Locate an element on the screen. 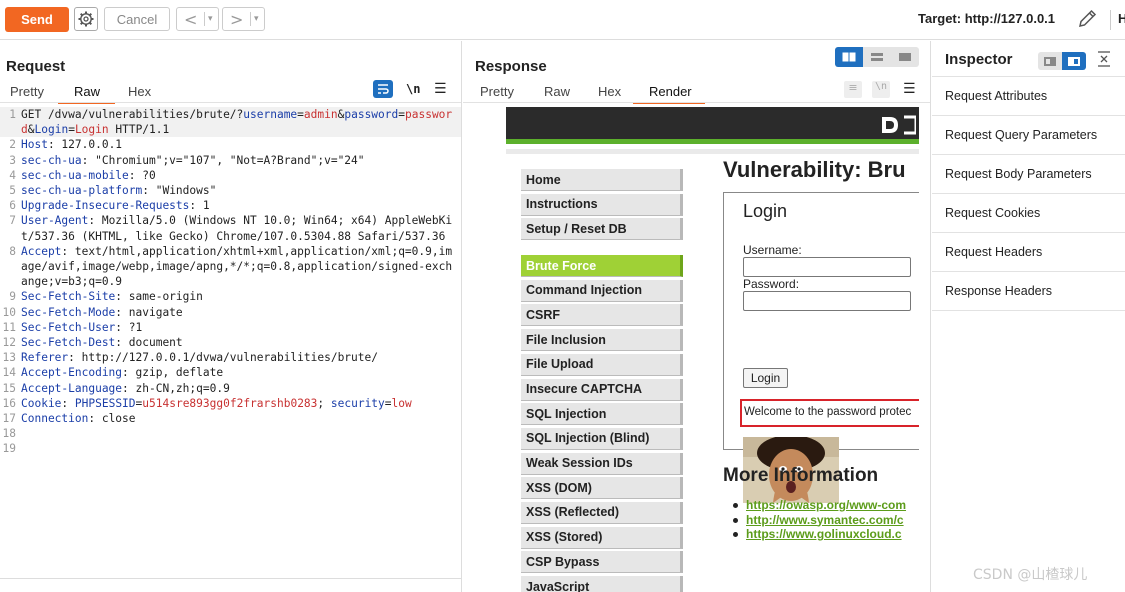 The image size is (1125, 592). code-token: username is located at coordinates (270, 114).